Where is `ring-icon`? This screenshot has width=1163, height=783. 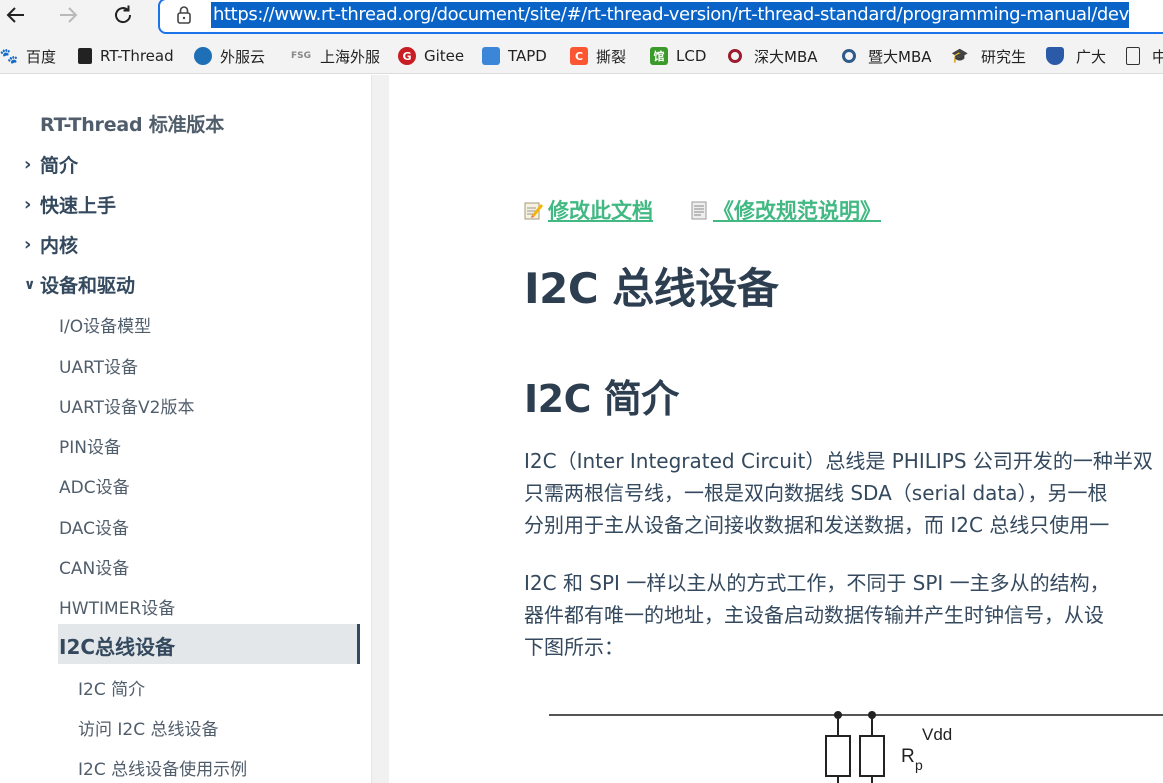 ring-icon is located at coordinates (849, 56).